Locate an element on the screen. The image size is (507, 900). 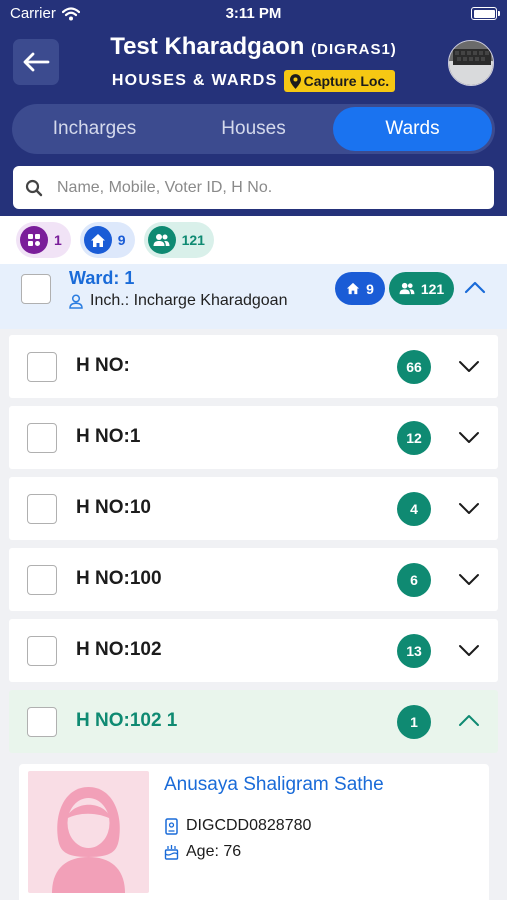
voter-age: Age: 76 is located at coordinates (214, 851).